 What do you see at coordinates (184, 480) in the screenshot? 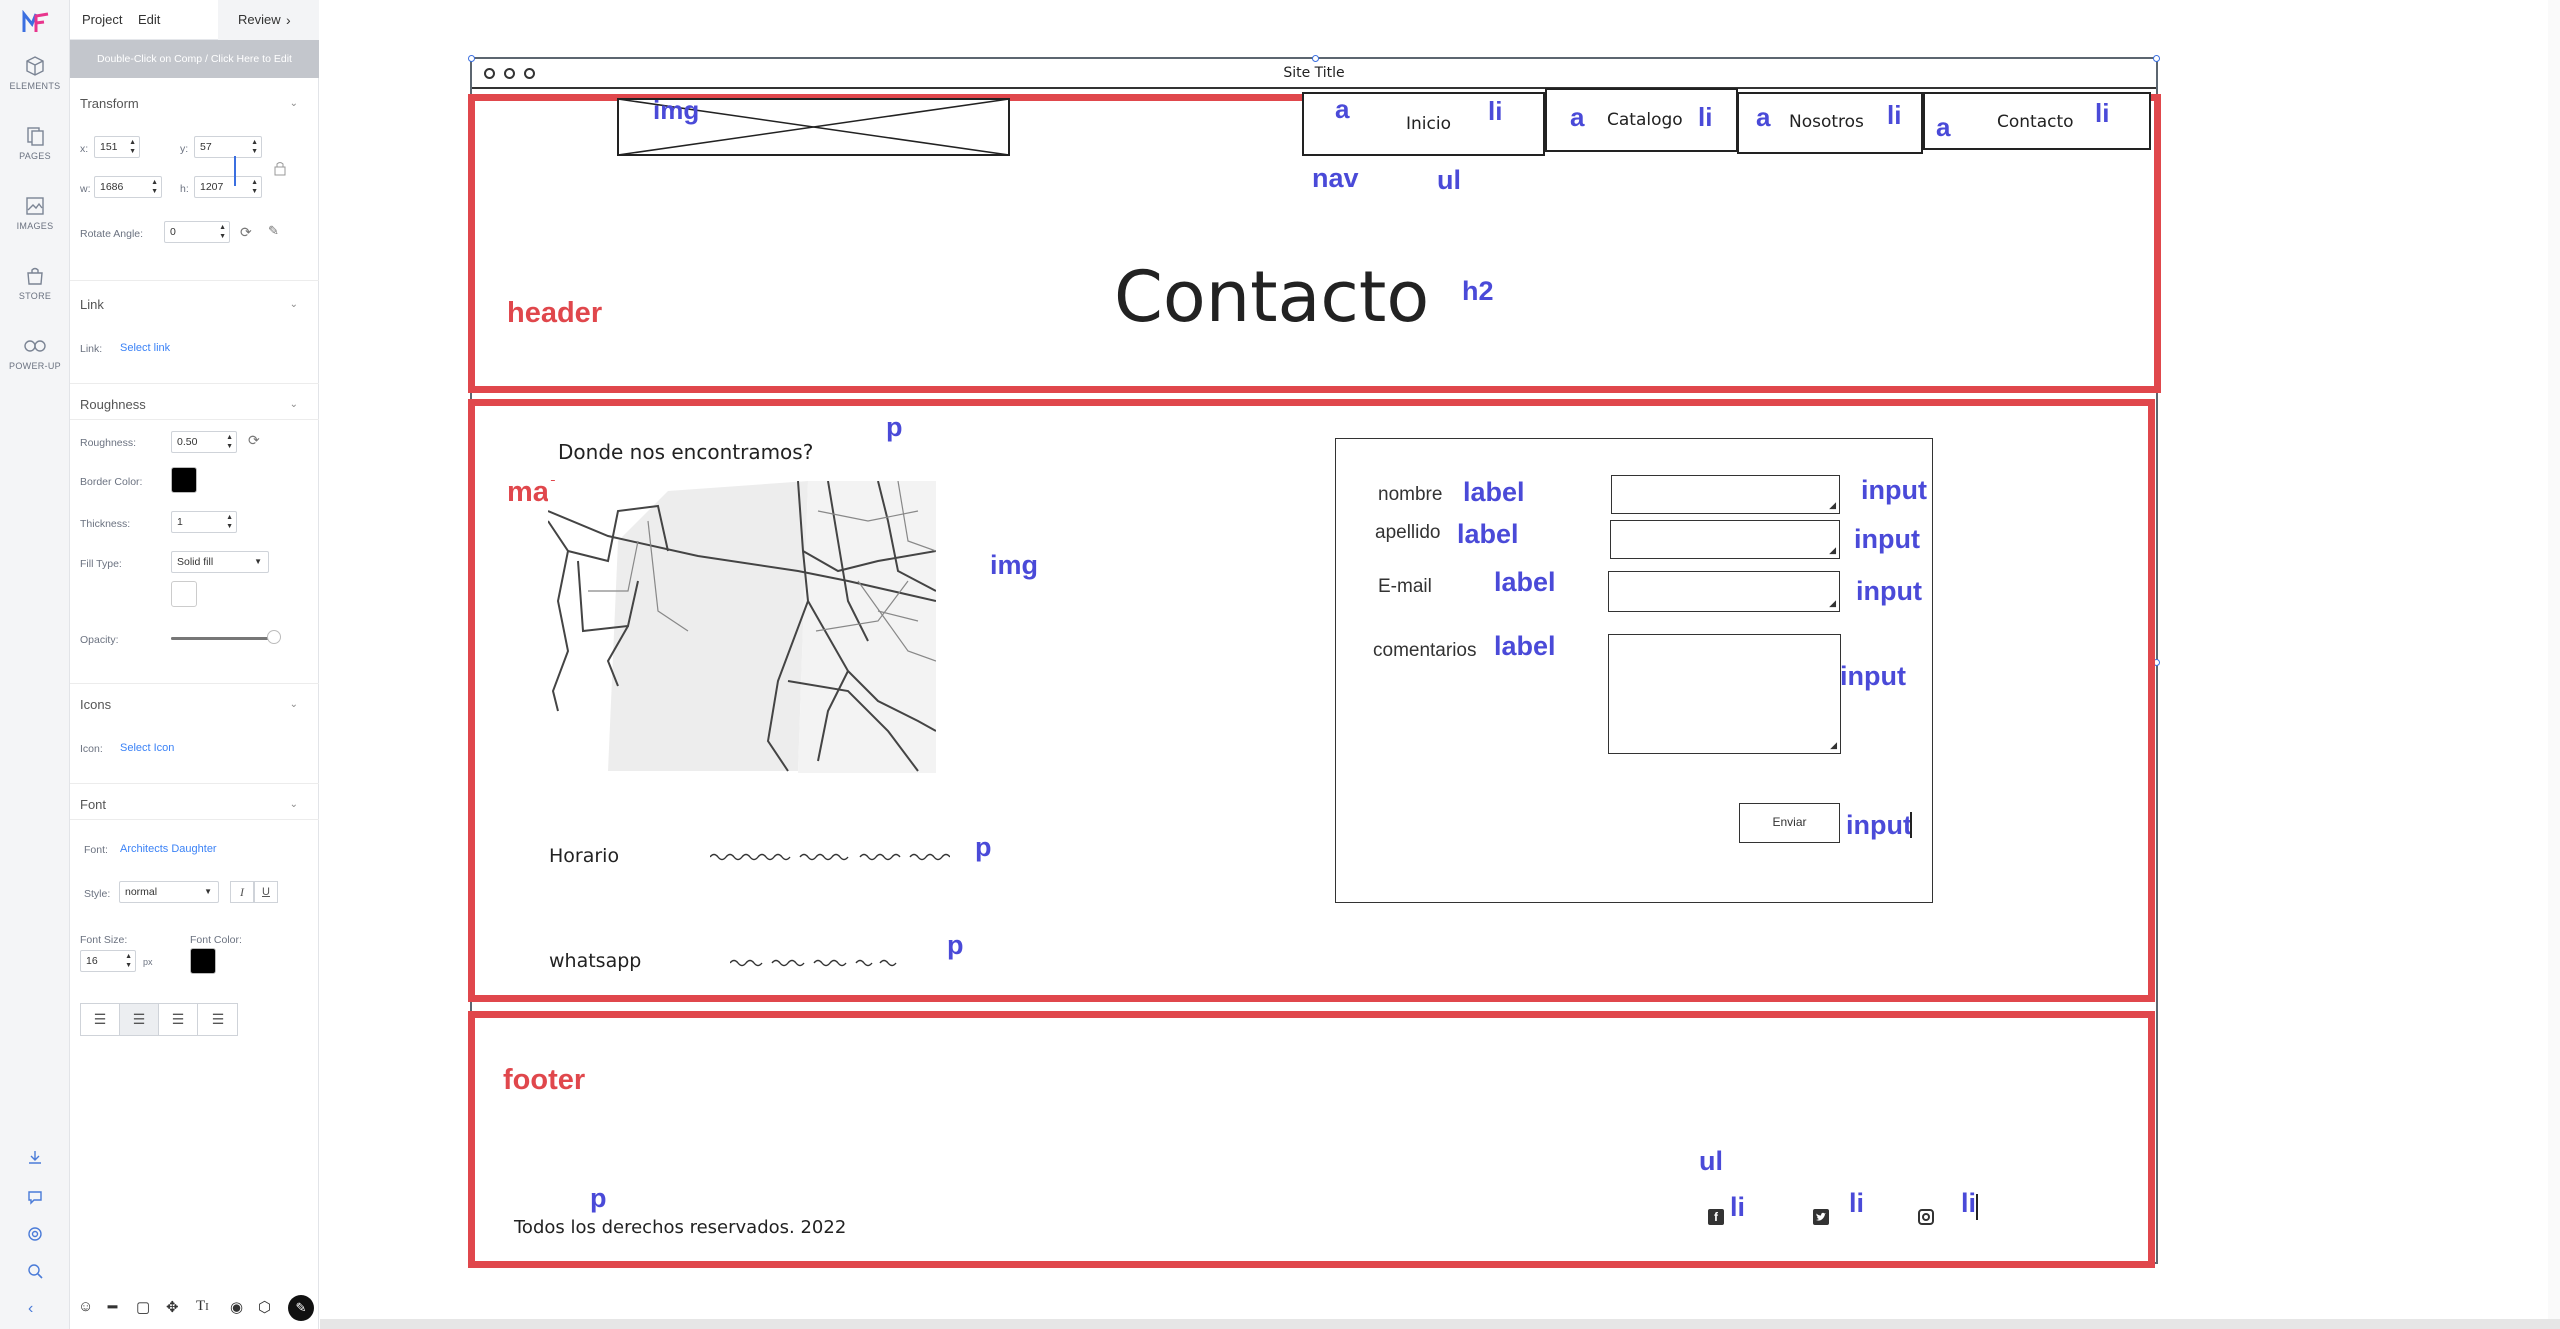
I see `border-color-swatch` at bounding box center [184, 480].